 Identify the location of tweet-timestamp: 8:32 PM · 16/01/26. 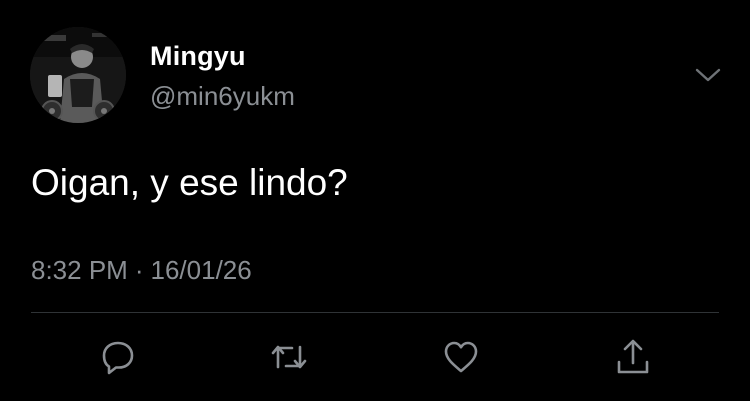
(141, 270).